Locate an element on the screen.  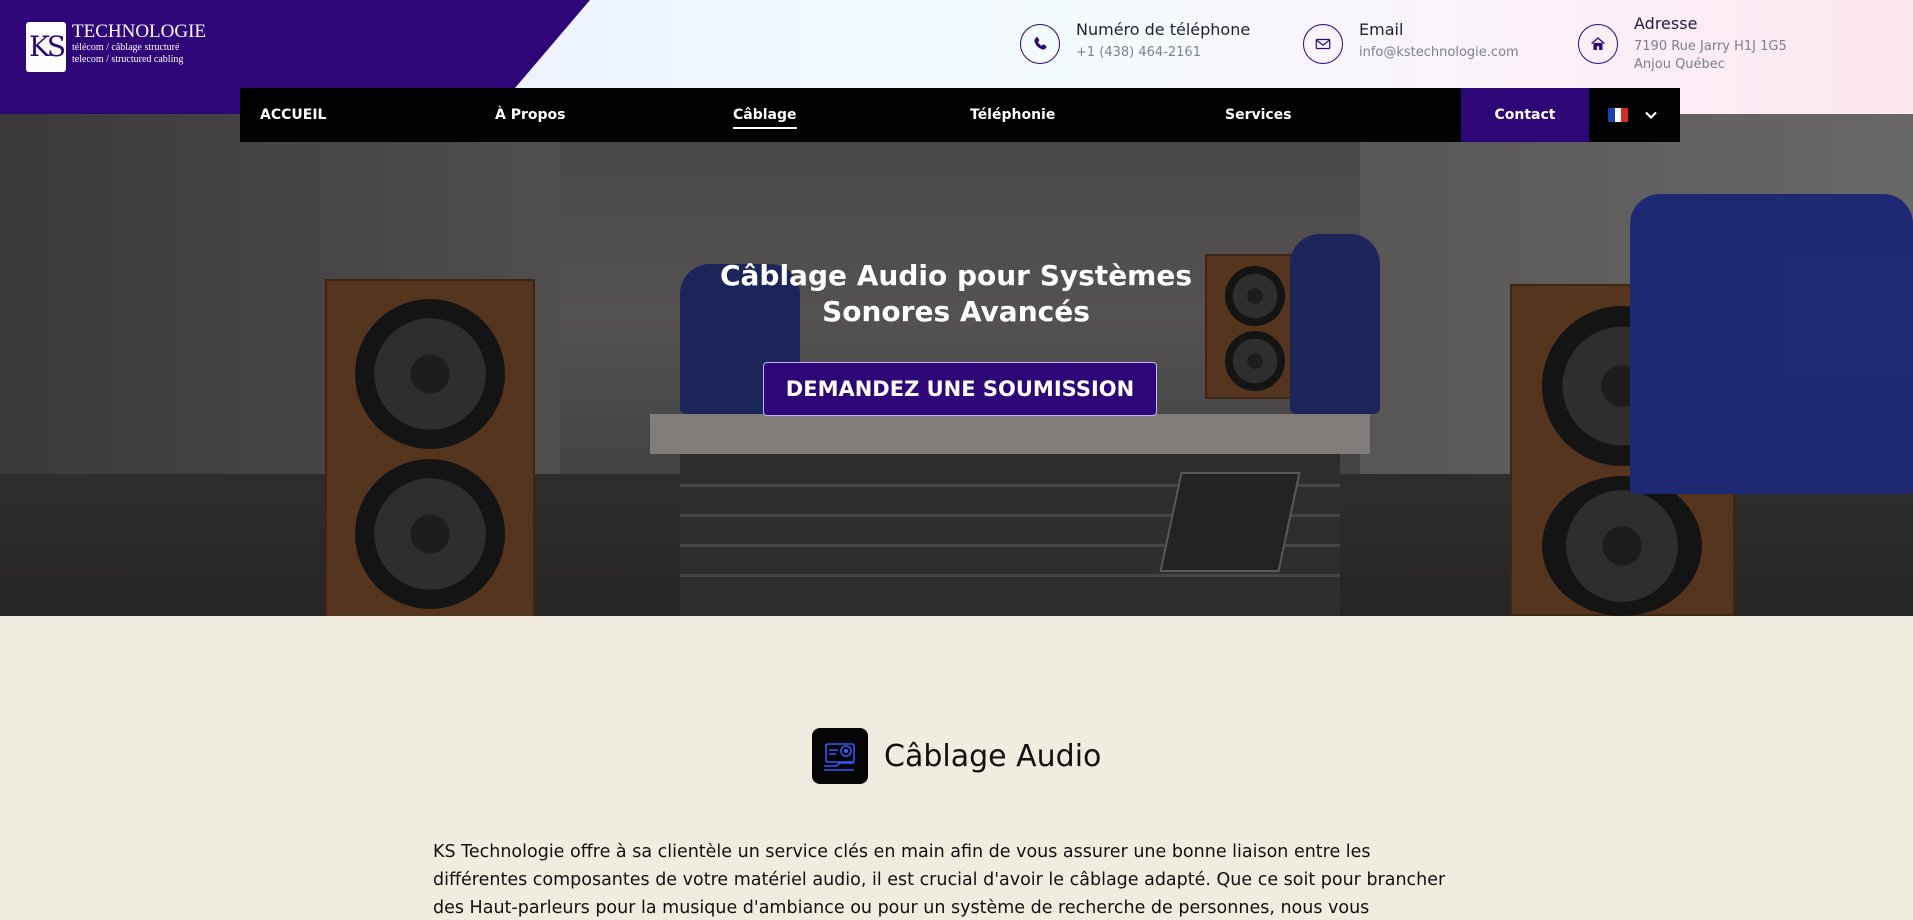
france-flag-icon is located at coordinates (1618, 115).